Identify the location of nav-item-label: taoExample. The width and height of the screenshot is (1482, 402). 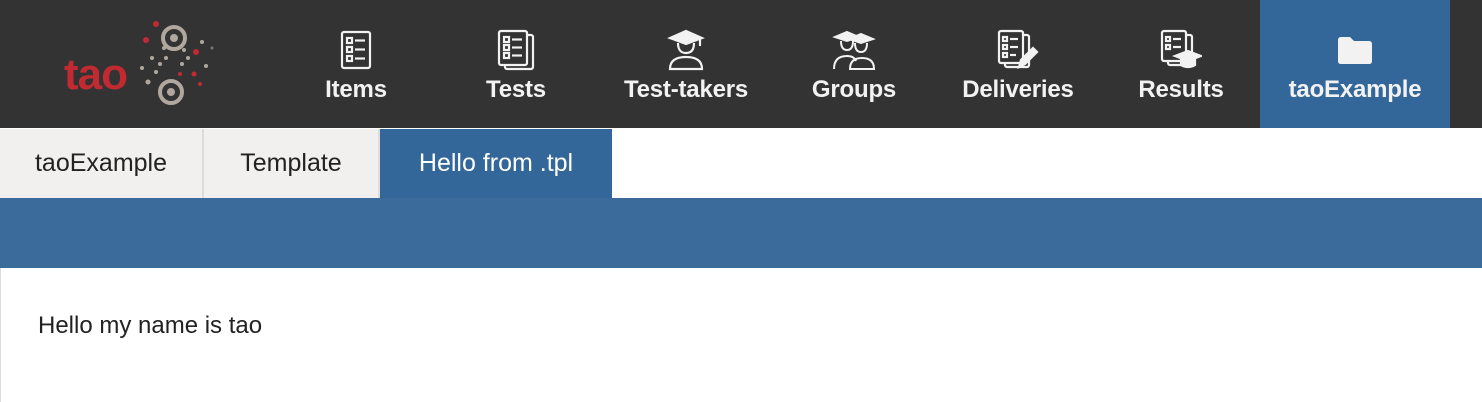
(1355, 89).